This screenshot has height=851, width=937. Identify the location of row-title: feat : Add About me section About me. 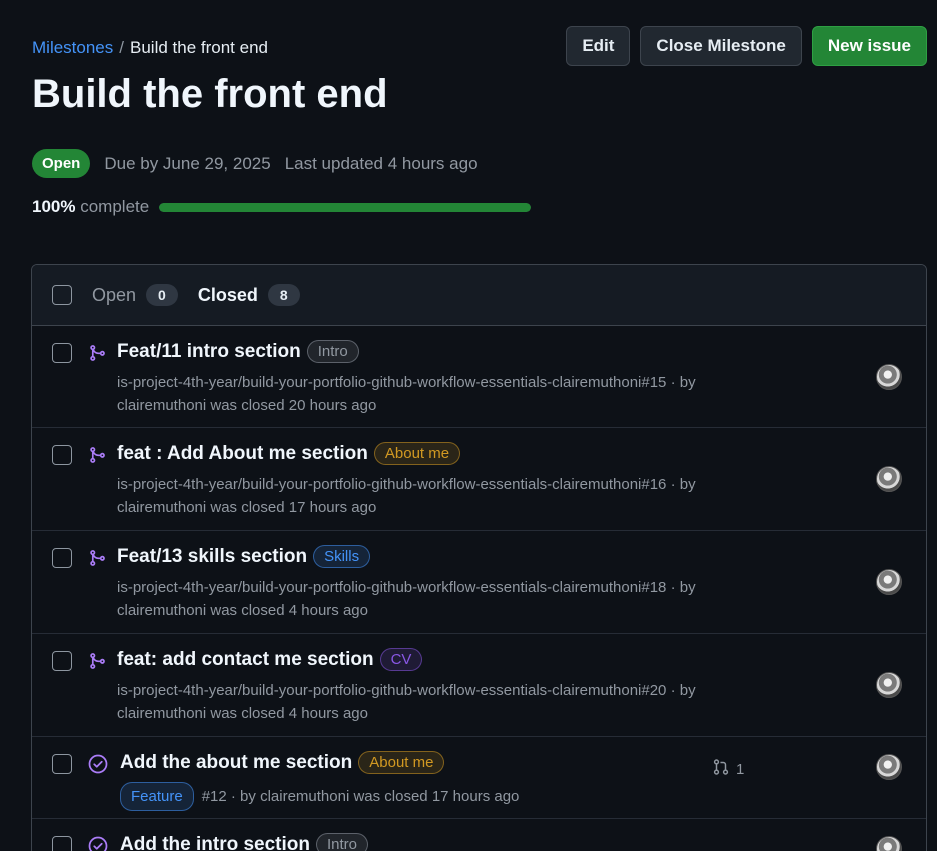
(289, 453).